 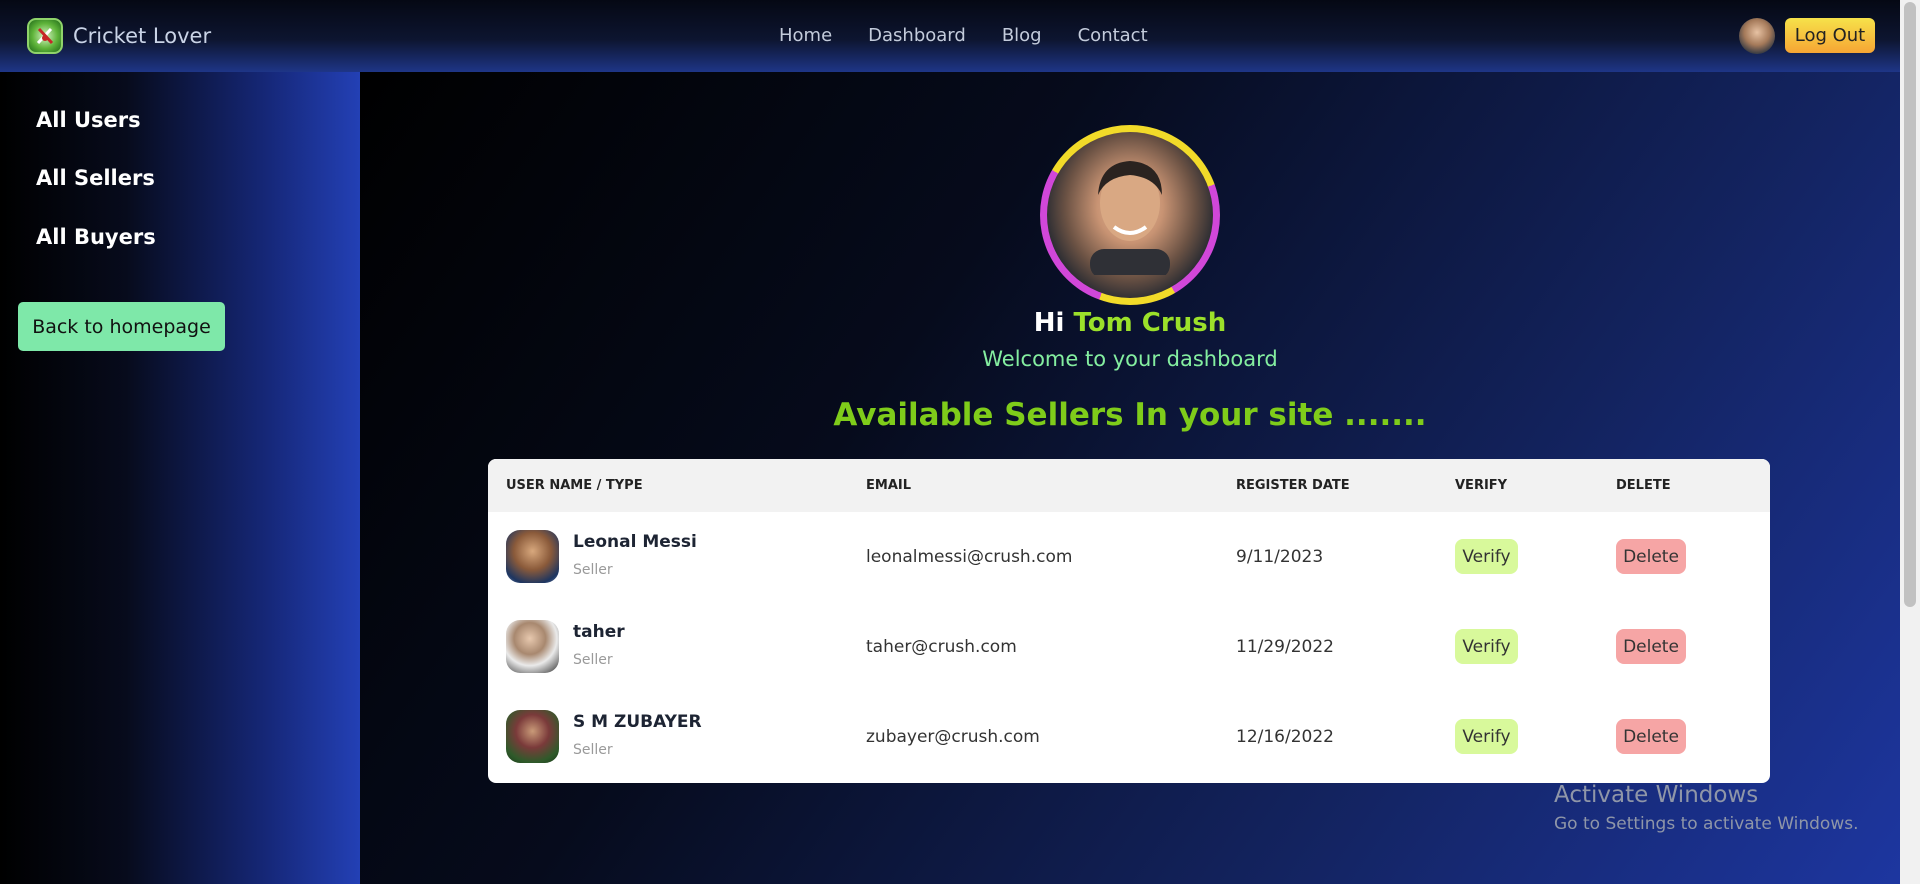 What do you see at coordinates (1130, 218) in the screenshot?
I see `user-avatar-icon` at bounding box center [1130, 218].